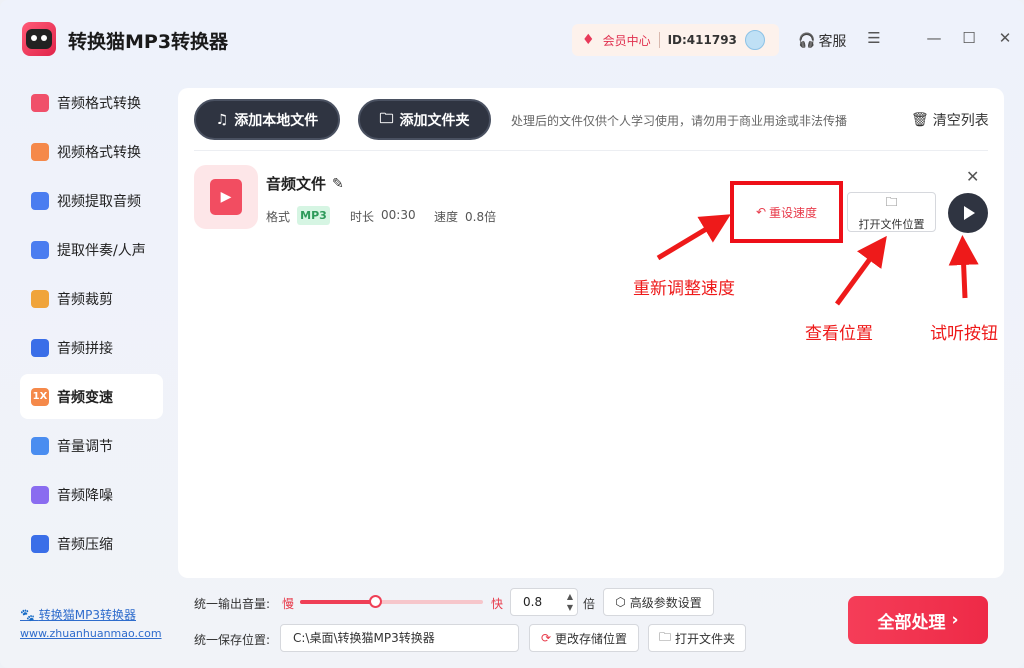  What do you see at coordinates (232, 604) in the screenshot?
I see `volume-label: 统一输出音量:` at bounding box center [232, 604].